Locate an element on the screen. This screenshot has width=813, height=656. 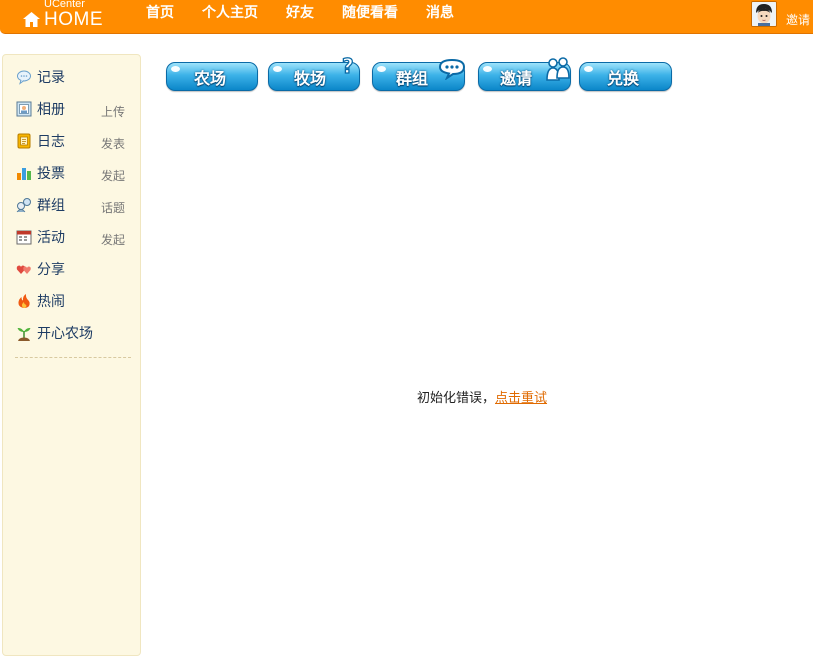
diary-post-link: 发表 is located at coordinates (113, 143).